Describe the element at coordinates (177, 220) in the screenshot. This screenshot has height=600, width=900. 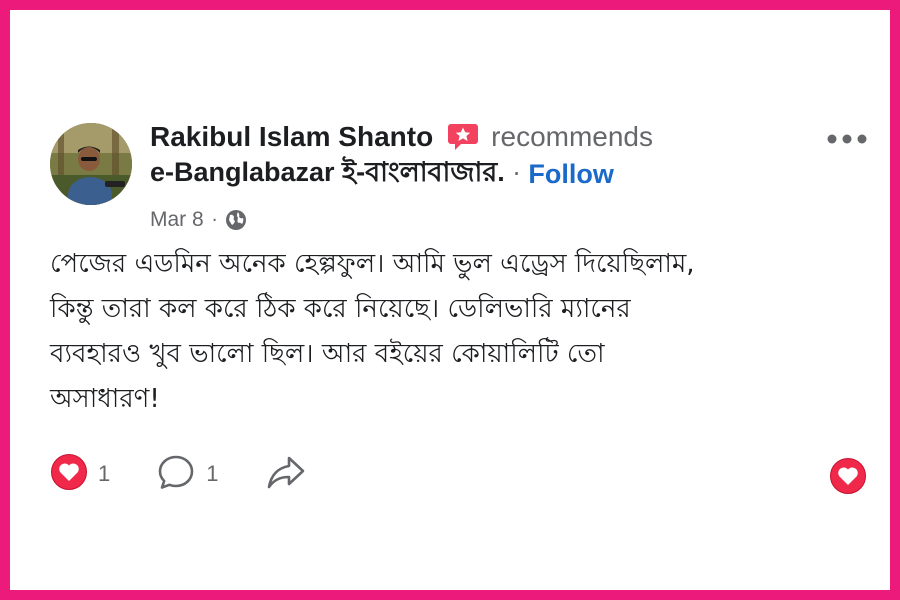
I see `post-date: Mar 8` at that location.